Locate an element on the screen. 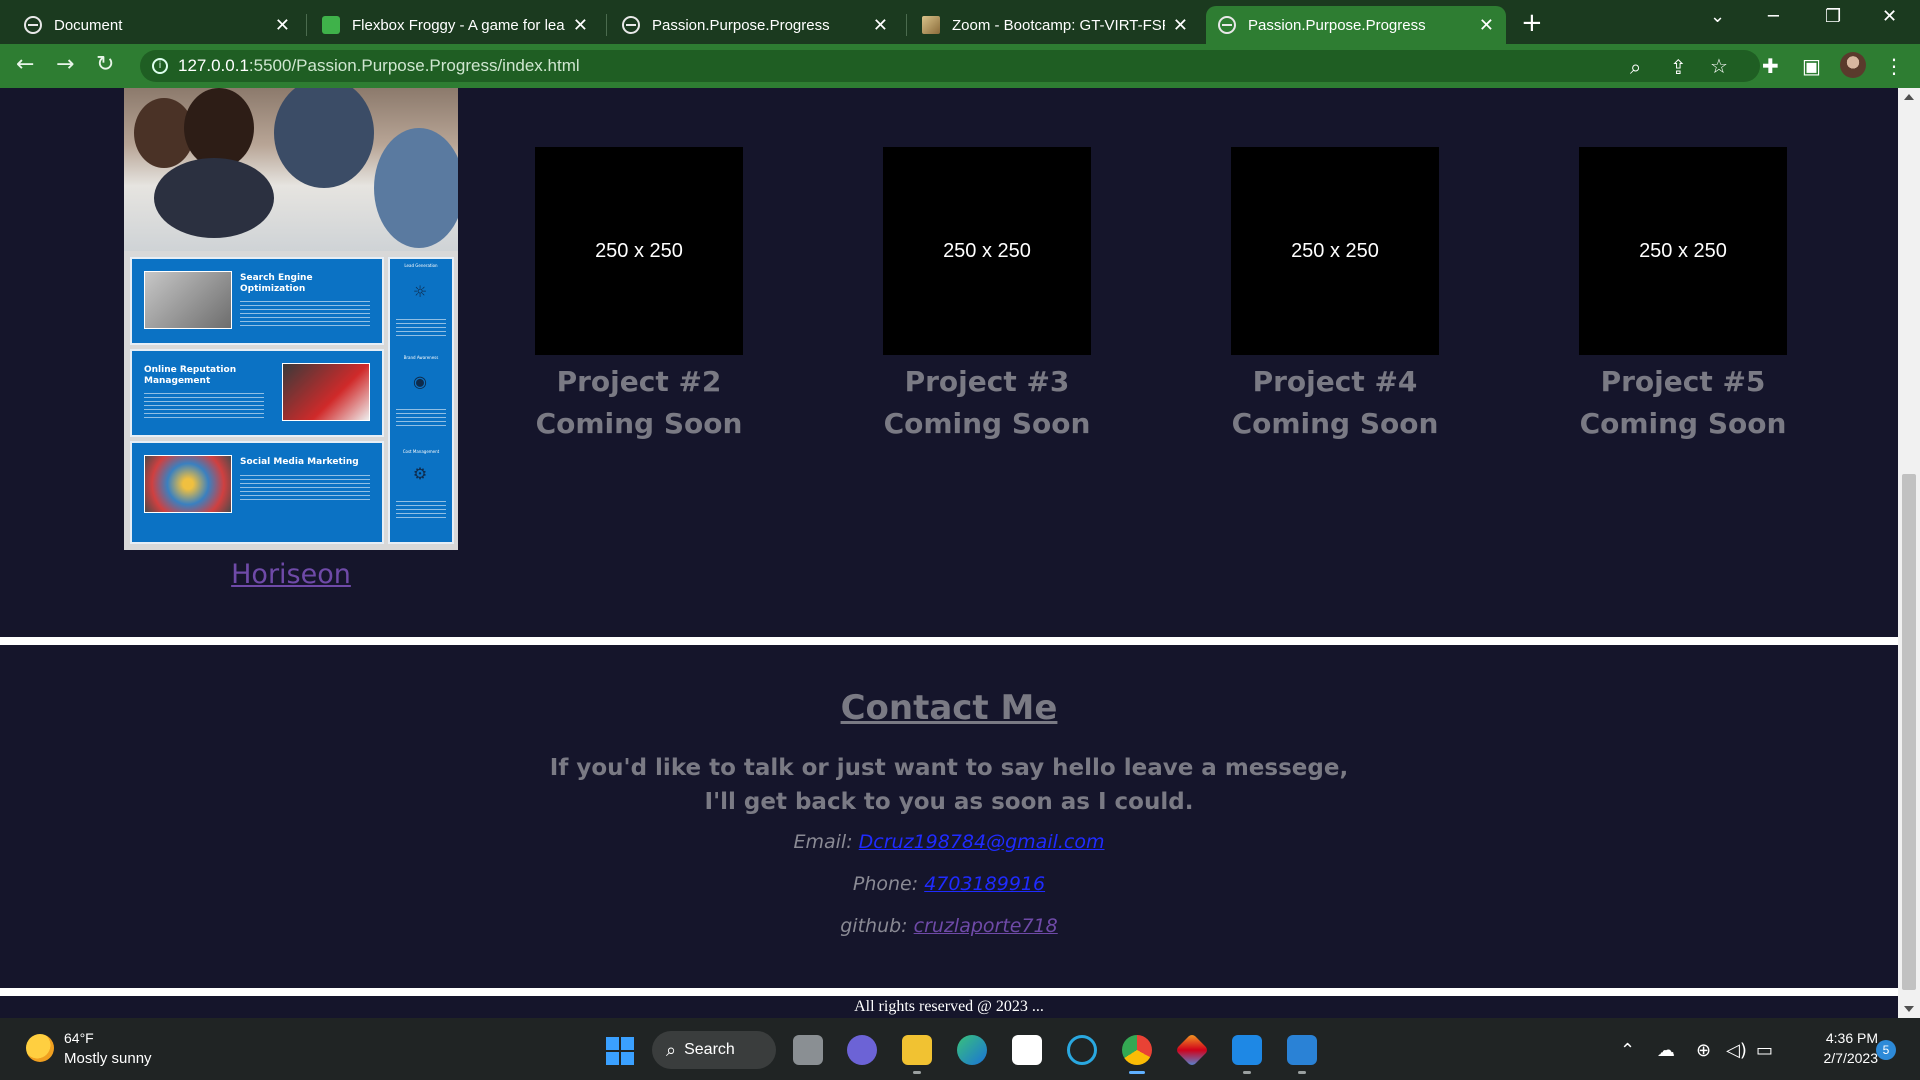 Image resolution: width=1920 pixels, height=1080 pixels. tab-zoom: Zoom - Bootcamp: GT-VIRT-FSF- ✕ is located at coordinates (1055, 25).